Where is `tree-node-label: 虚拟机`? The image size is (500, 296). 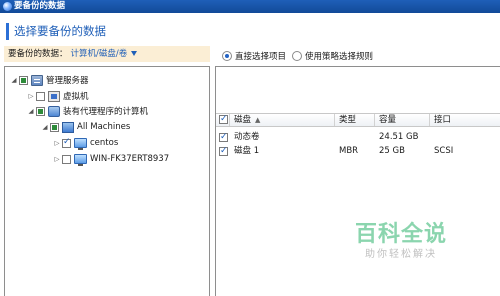
tree-node-label: 虚拟机 is located at coordinates (76, 97).